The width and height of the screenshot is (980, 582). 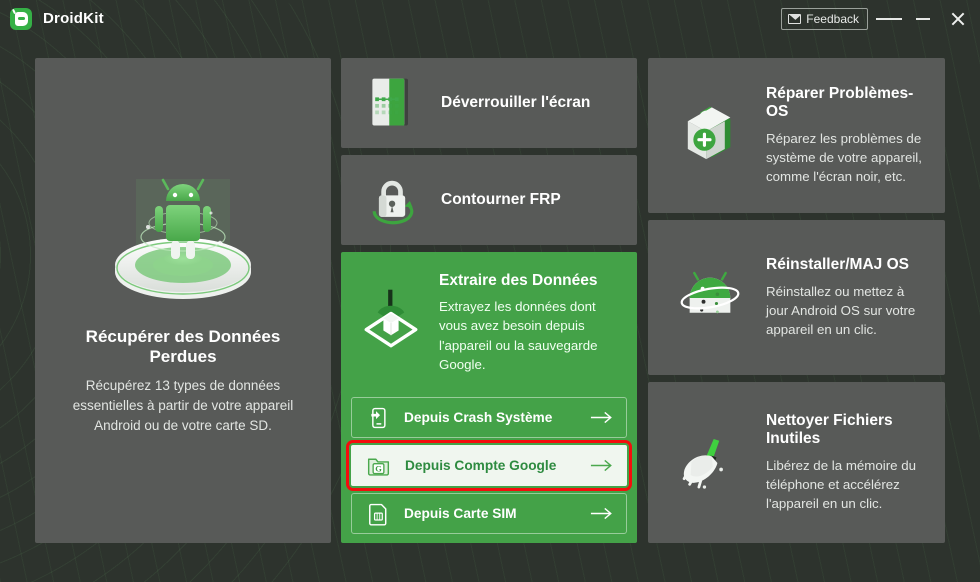 I want to click on card-title: Contourner FRP, so click(x=501, y=199).